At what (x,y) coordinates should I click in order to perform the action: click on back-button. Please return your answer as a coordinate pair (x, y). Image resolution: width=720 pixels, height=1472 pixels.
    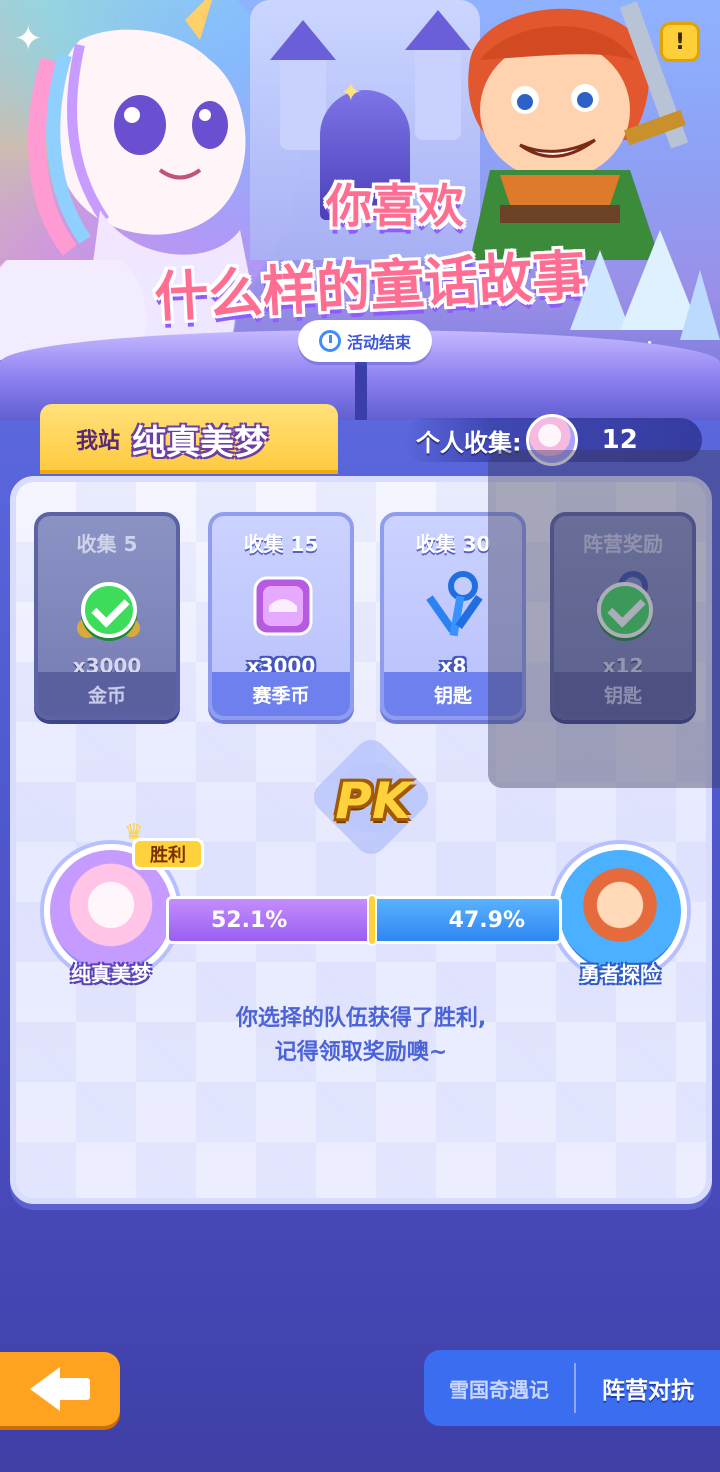
    Looking at the image, I should click on (60, 1389).